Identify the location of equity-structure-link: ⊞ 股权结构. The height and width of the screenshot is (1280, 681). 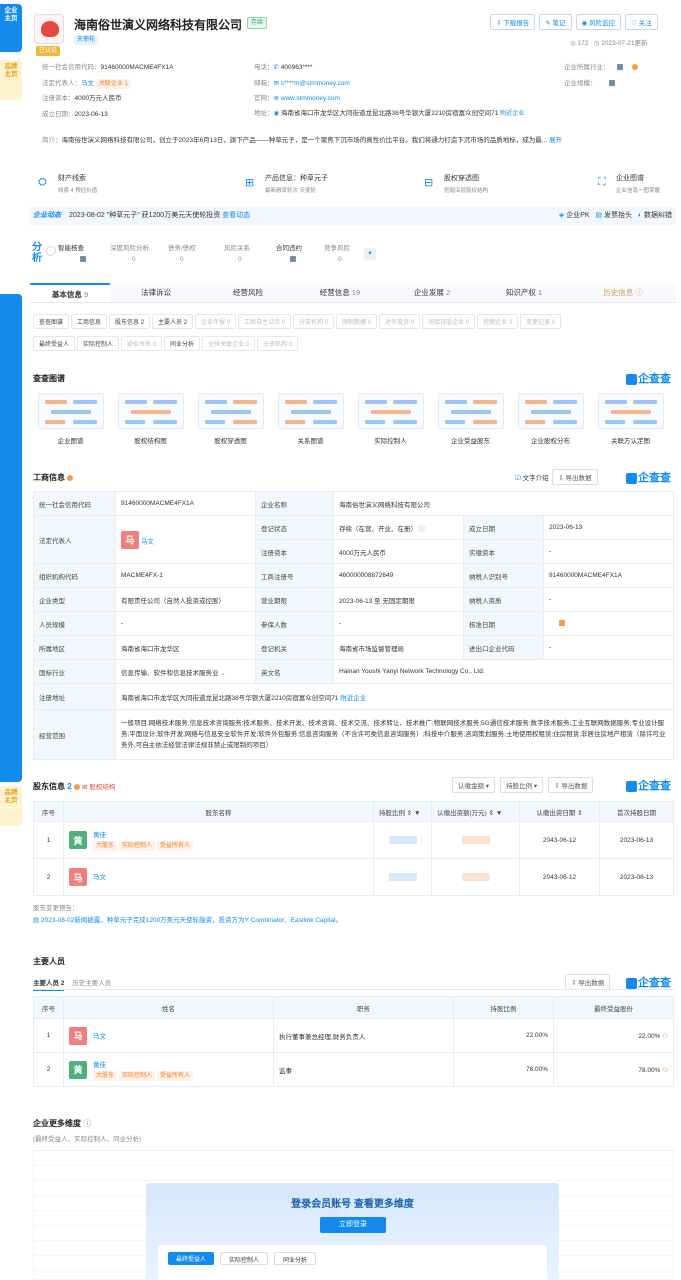
(98, 787).